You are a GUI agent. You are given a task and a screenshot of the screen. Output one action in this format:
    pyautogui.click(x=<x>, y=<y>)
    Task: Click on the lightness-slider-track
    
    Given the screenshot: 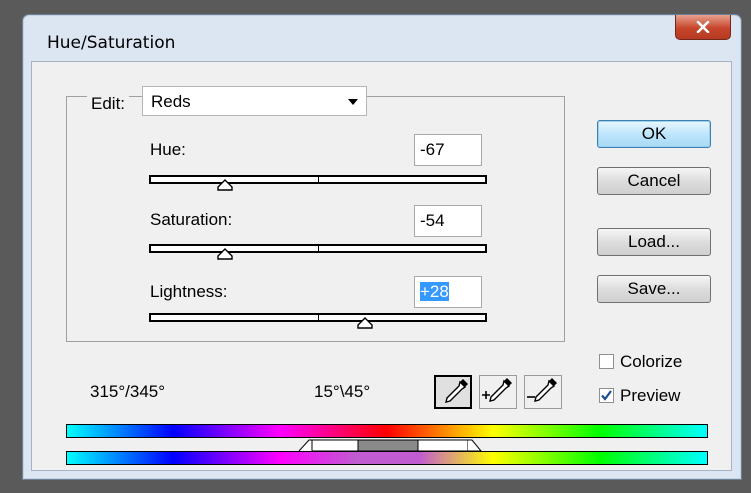 What is the action you would take?
    pyautogui.click(x=318, y=317)
    